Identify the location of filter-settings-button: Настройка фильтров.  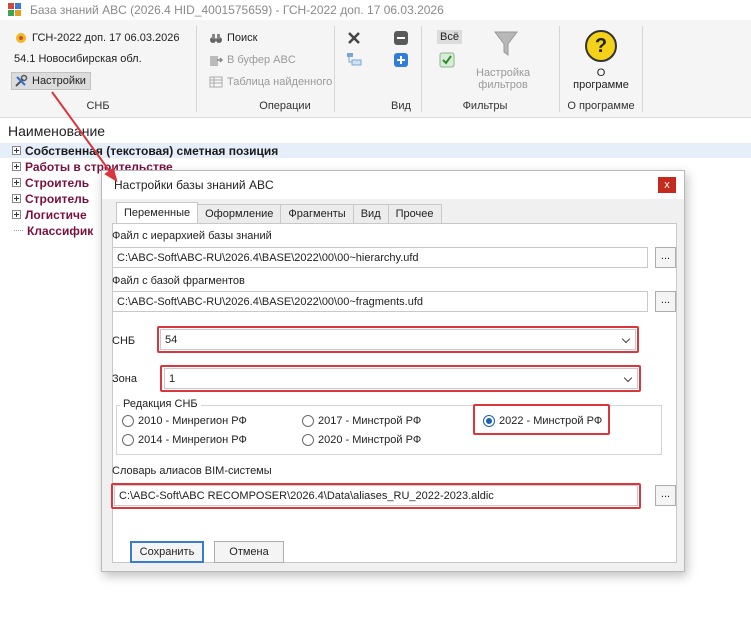
(503, 79).